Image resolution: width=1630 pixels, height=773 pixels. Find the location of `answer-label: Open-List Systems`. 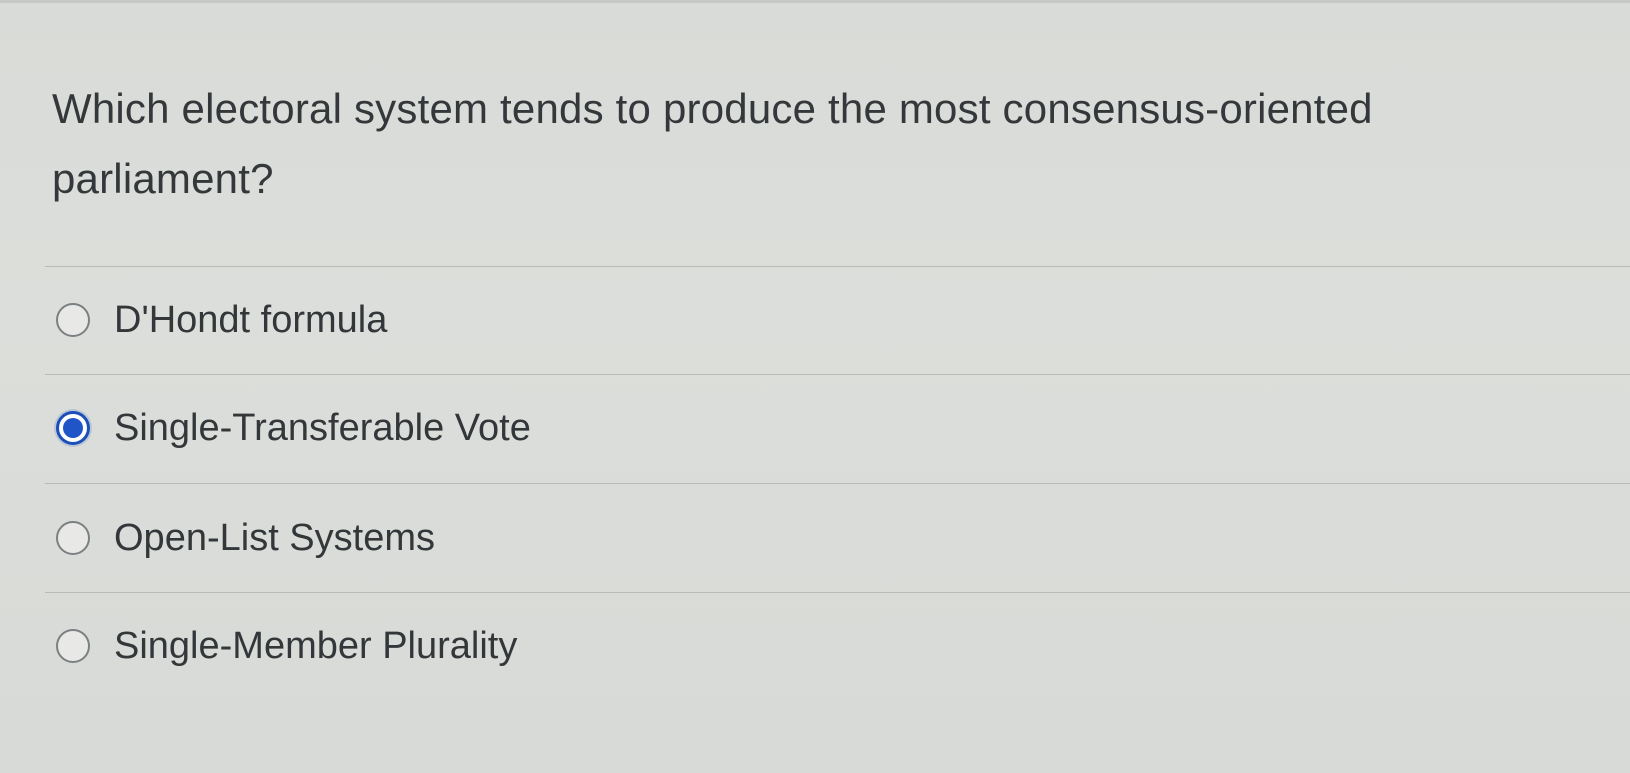

answer-label: Open-List Systems is located at coordinates (274, 537).